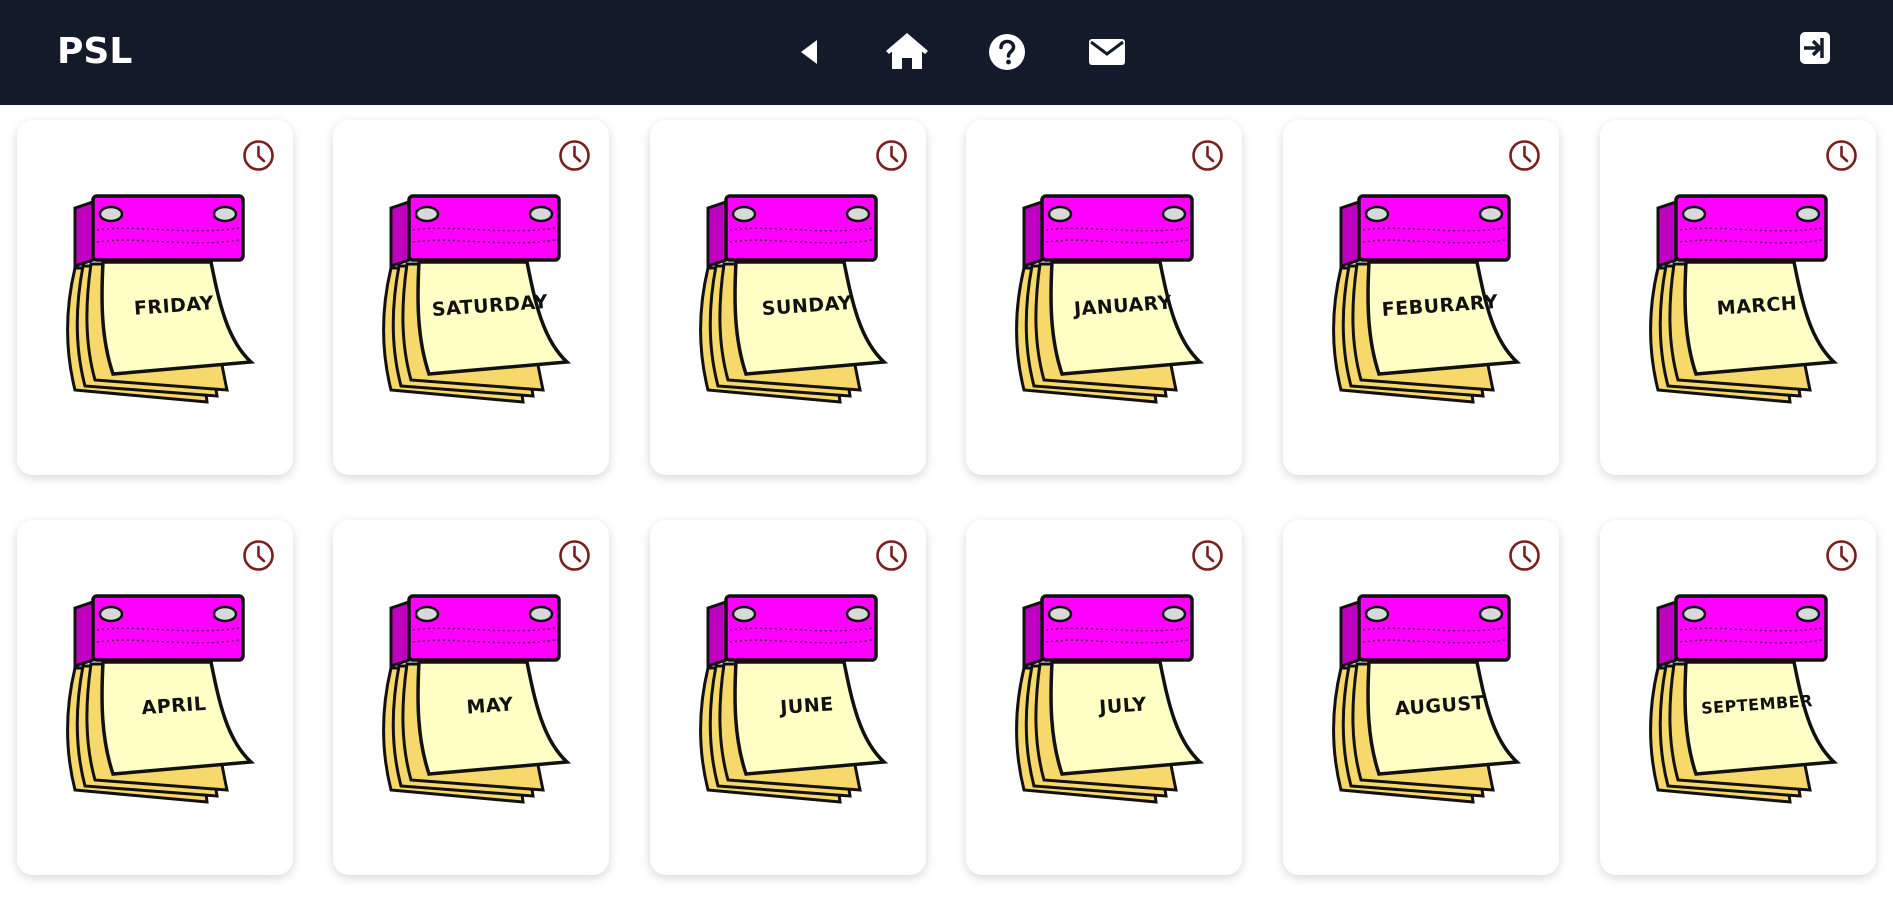  What do you see at coordinates (1108, 301) in the screenshot?
I see `calendar-illustration: JANUARY` at bounding box center [1108, 301].